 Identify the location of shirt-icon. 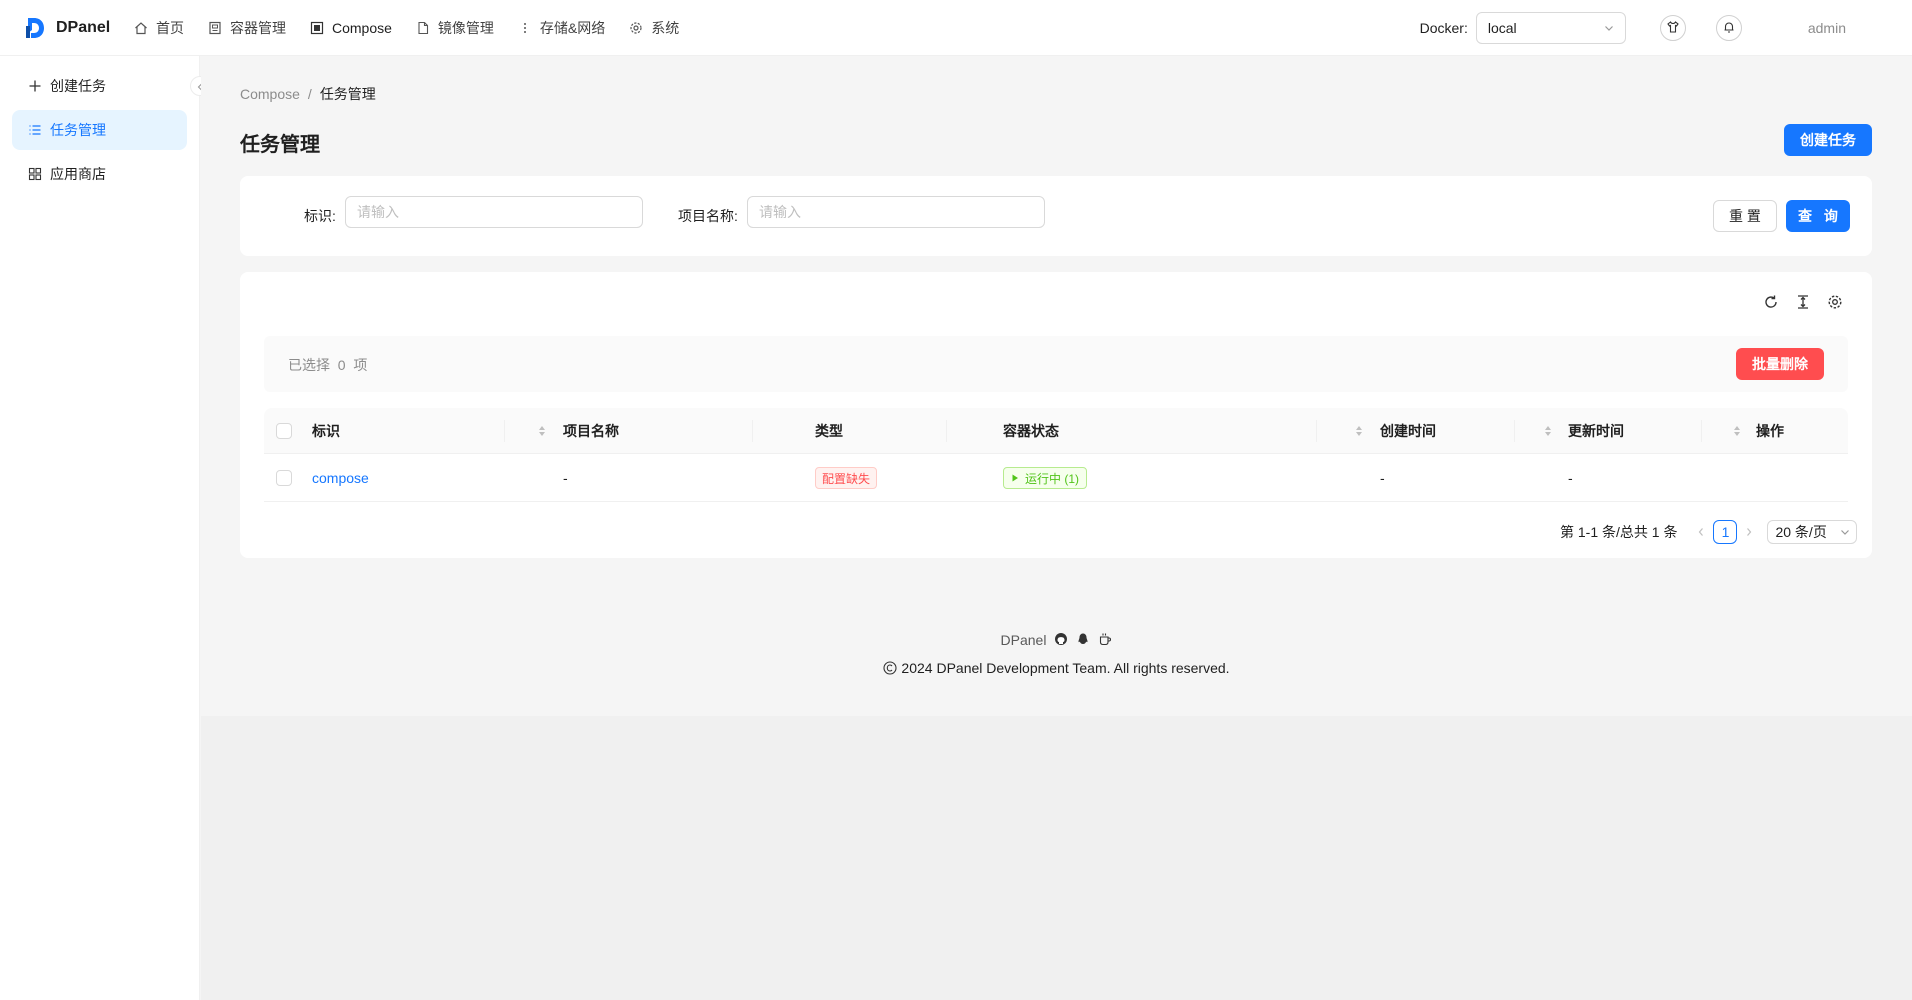
(1673, 28).